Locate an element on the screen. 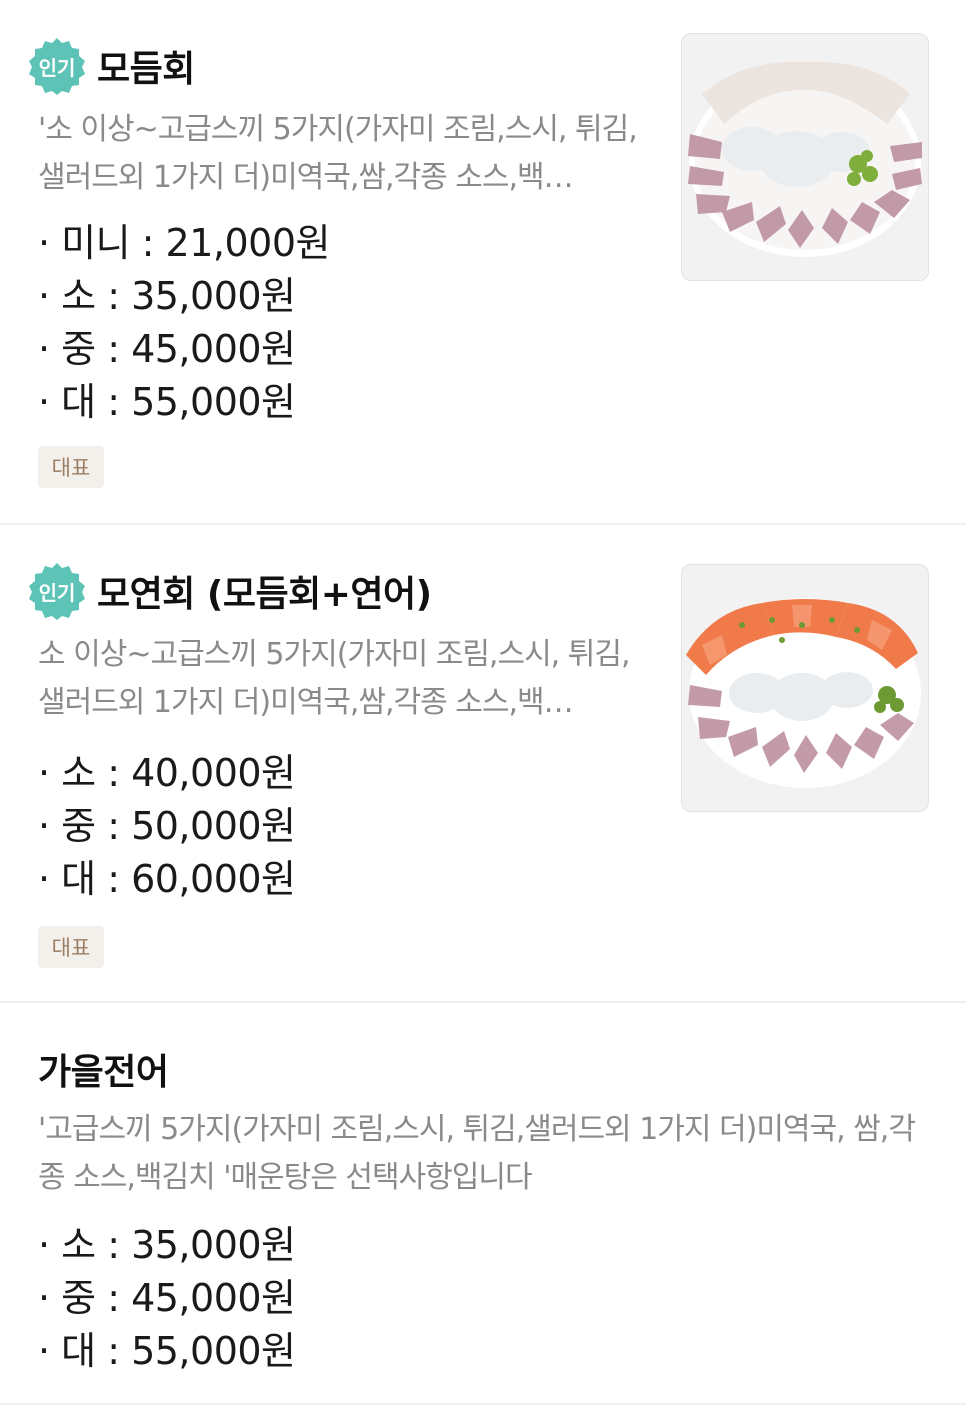  price-option: · 대 : 60,000원 is located at coordinates (167, 879).